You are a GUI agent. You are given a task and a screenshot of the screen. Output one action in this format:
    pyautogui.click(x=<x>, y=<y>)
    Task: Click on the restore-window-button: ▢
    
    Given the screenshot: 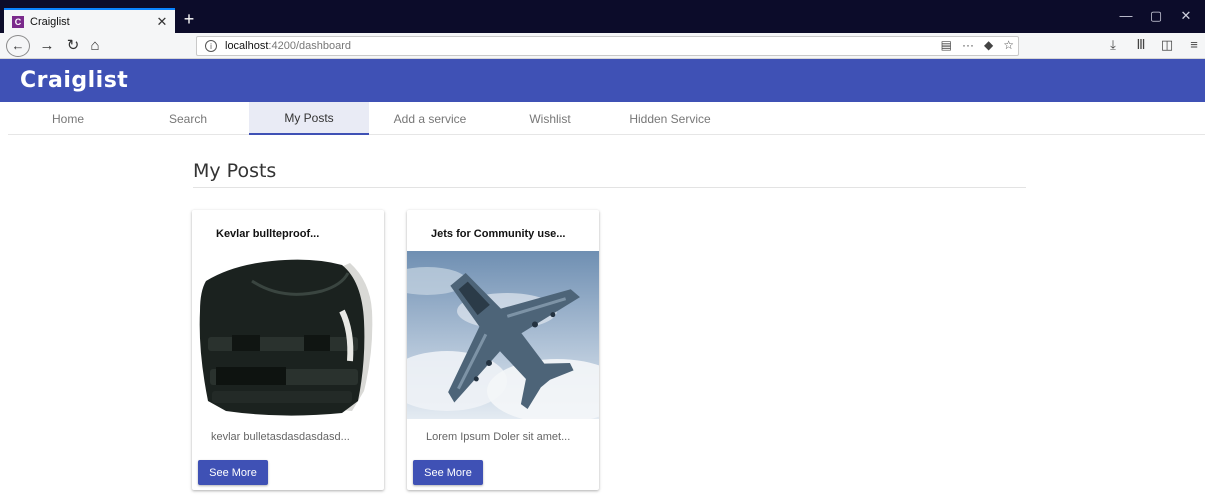 What is the action you would take?
    pyautogui.click(x=1156, y=16)
    